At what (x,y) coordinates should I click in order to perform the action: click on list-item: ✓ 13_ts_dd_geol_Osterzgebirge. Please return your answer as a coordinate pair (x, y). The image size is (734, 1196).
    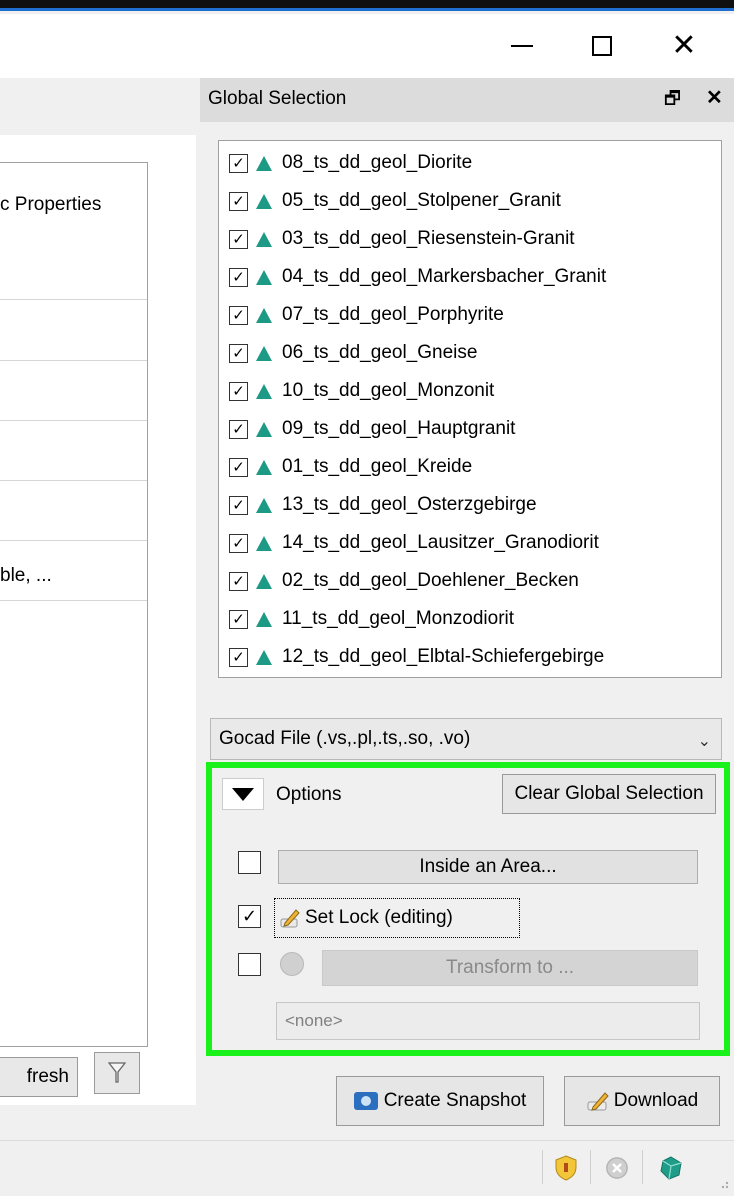
    Looking at the image, I should click on (383, 505).